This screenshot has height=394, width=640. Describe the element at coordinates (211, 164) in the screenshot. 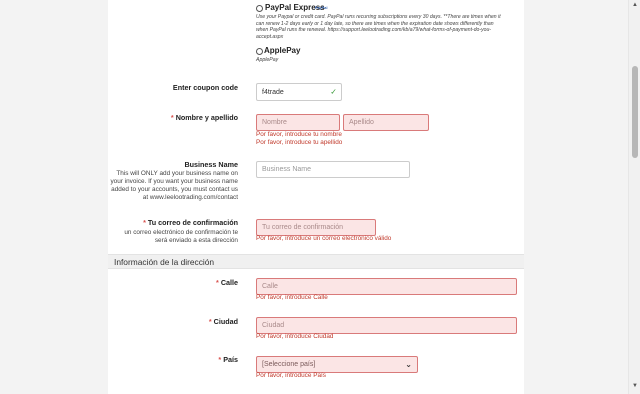

I see `business-label: Business Name` at that location.